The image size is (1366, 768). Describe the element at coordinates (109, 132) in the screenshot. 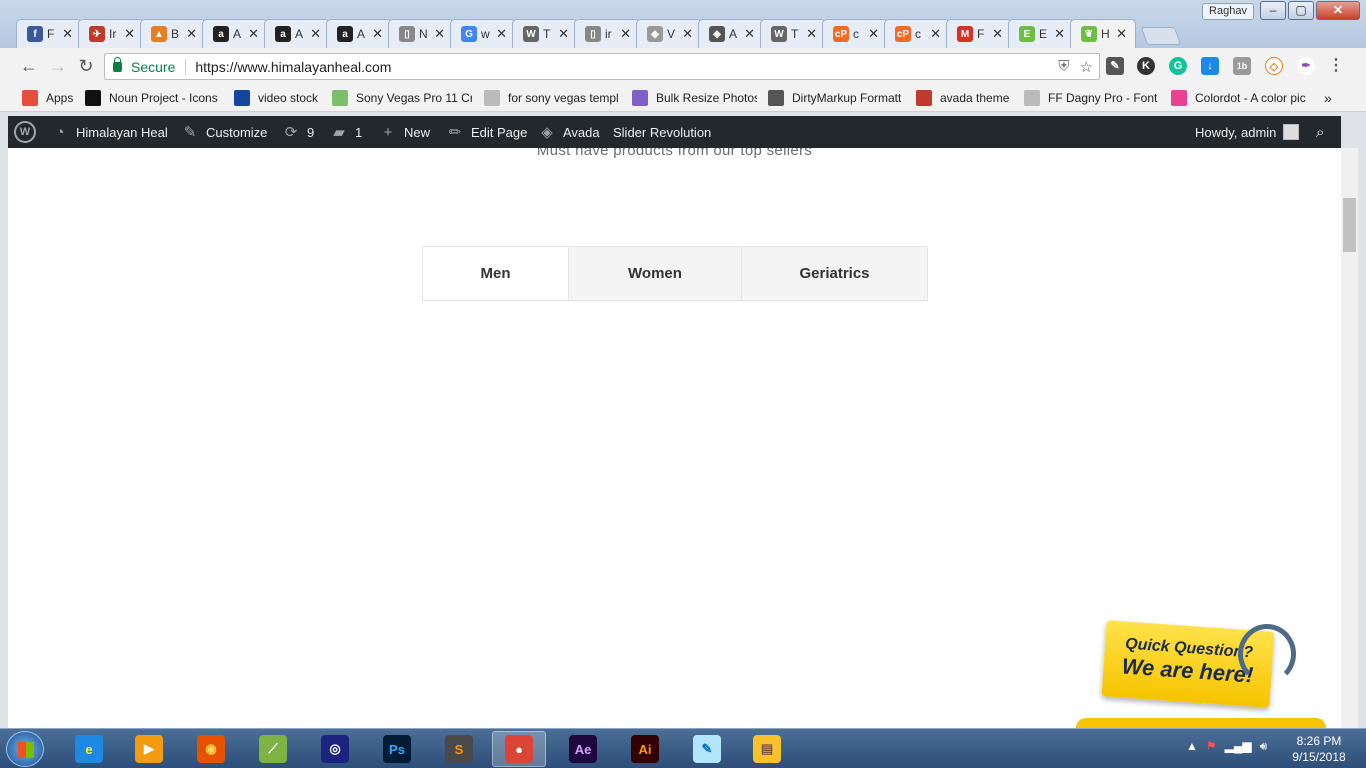

I see `site-name-link: ◔ Himalayan Heal` at that location.